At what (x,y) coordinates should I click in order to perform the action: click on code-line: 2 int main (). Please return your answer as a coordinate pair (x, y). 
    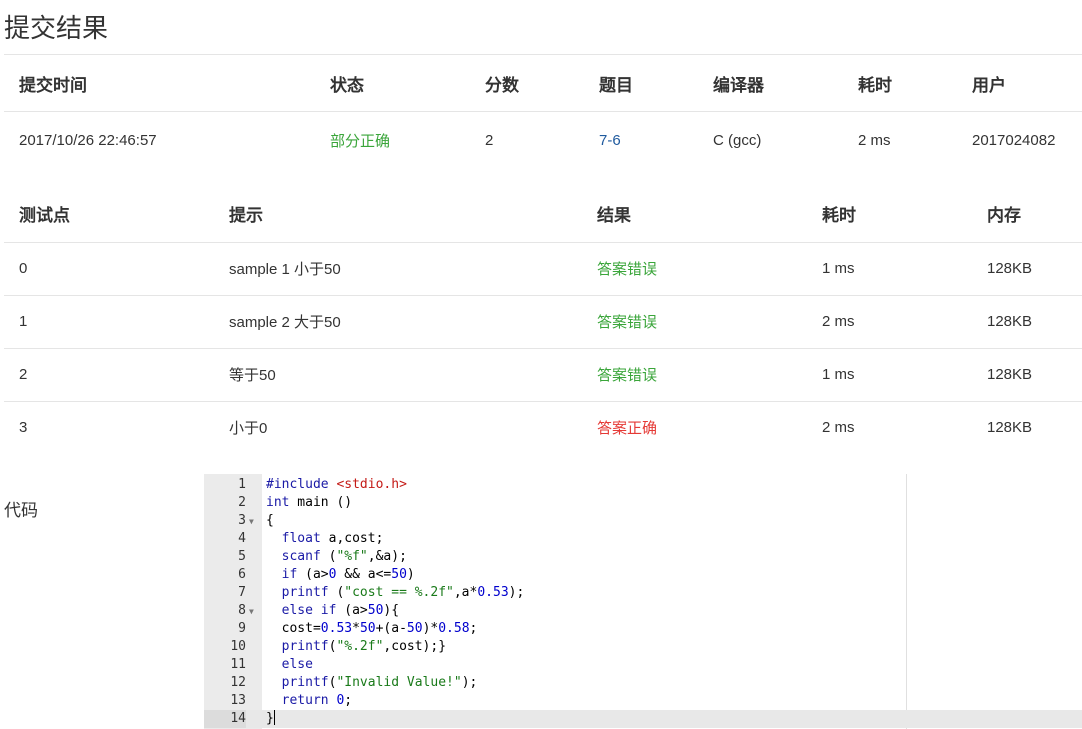
    Looking at the image, I should click on (643, 503).